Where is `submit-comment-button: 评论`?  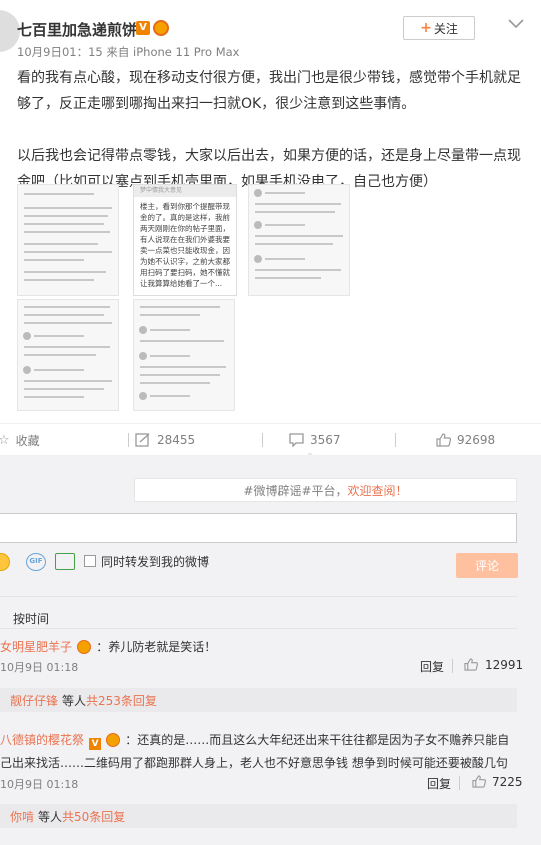 submit-comment-button: 评论 is located at coordinates (487, 565).